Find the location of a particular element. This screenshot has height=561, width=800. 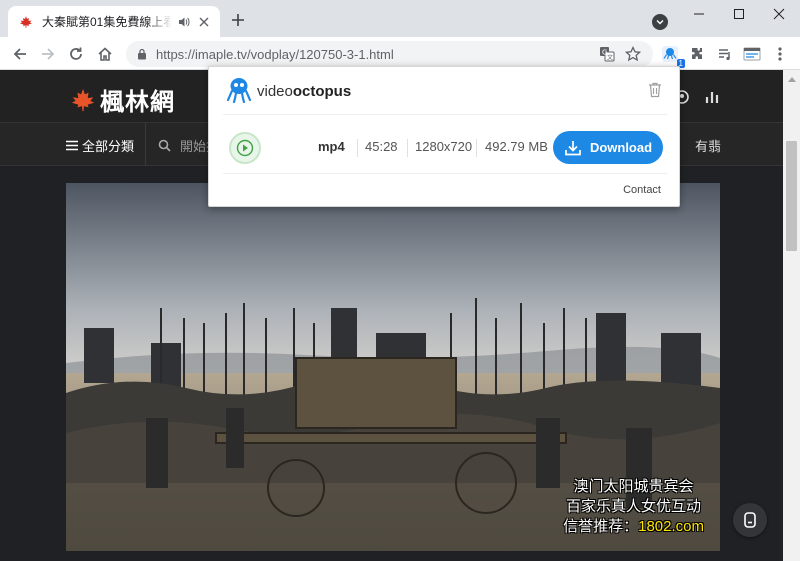

caption-line-1: 澳门太阳城贵宾会 is located at coordinates (633, 486).